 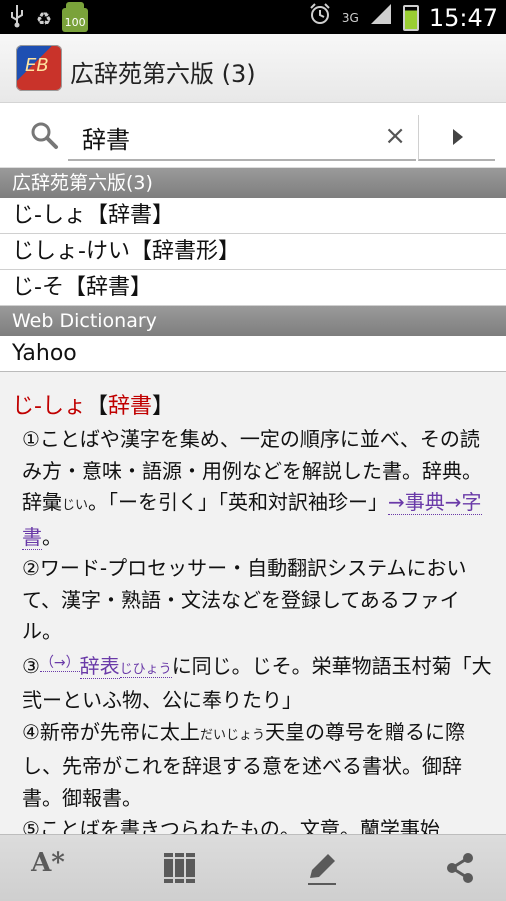 I want to click on library-button, so click(x=180, y=868).